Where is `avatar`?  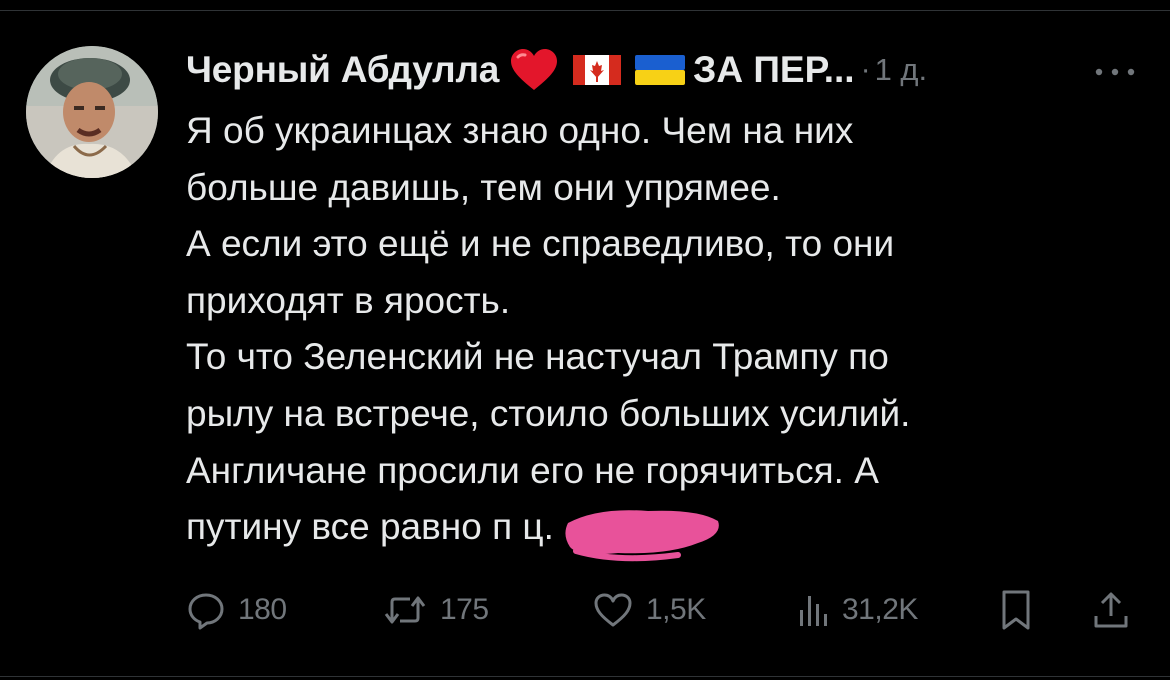 avatar is located at coordinates (92, 112).